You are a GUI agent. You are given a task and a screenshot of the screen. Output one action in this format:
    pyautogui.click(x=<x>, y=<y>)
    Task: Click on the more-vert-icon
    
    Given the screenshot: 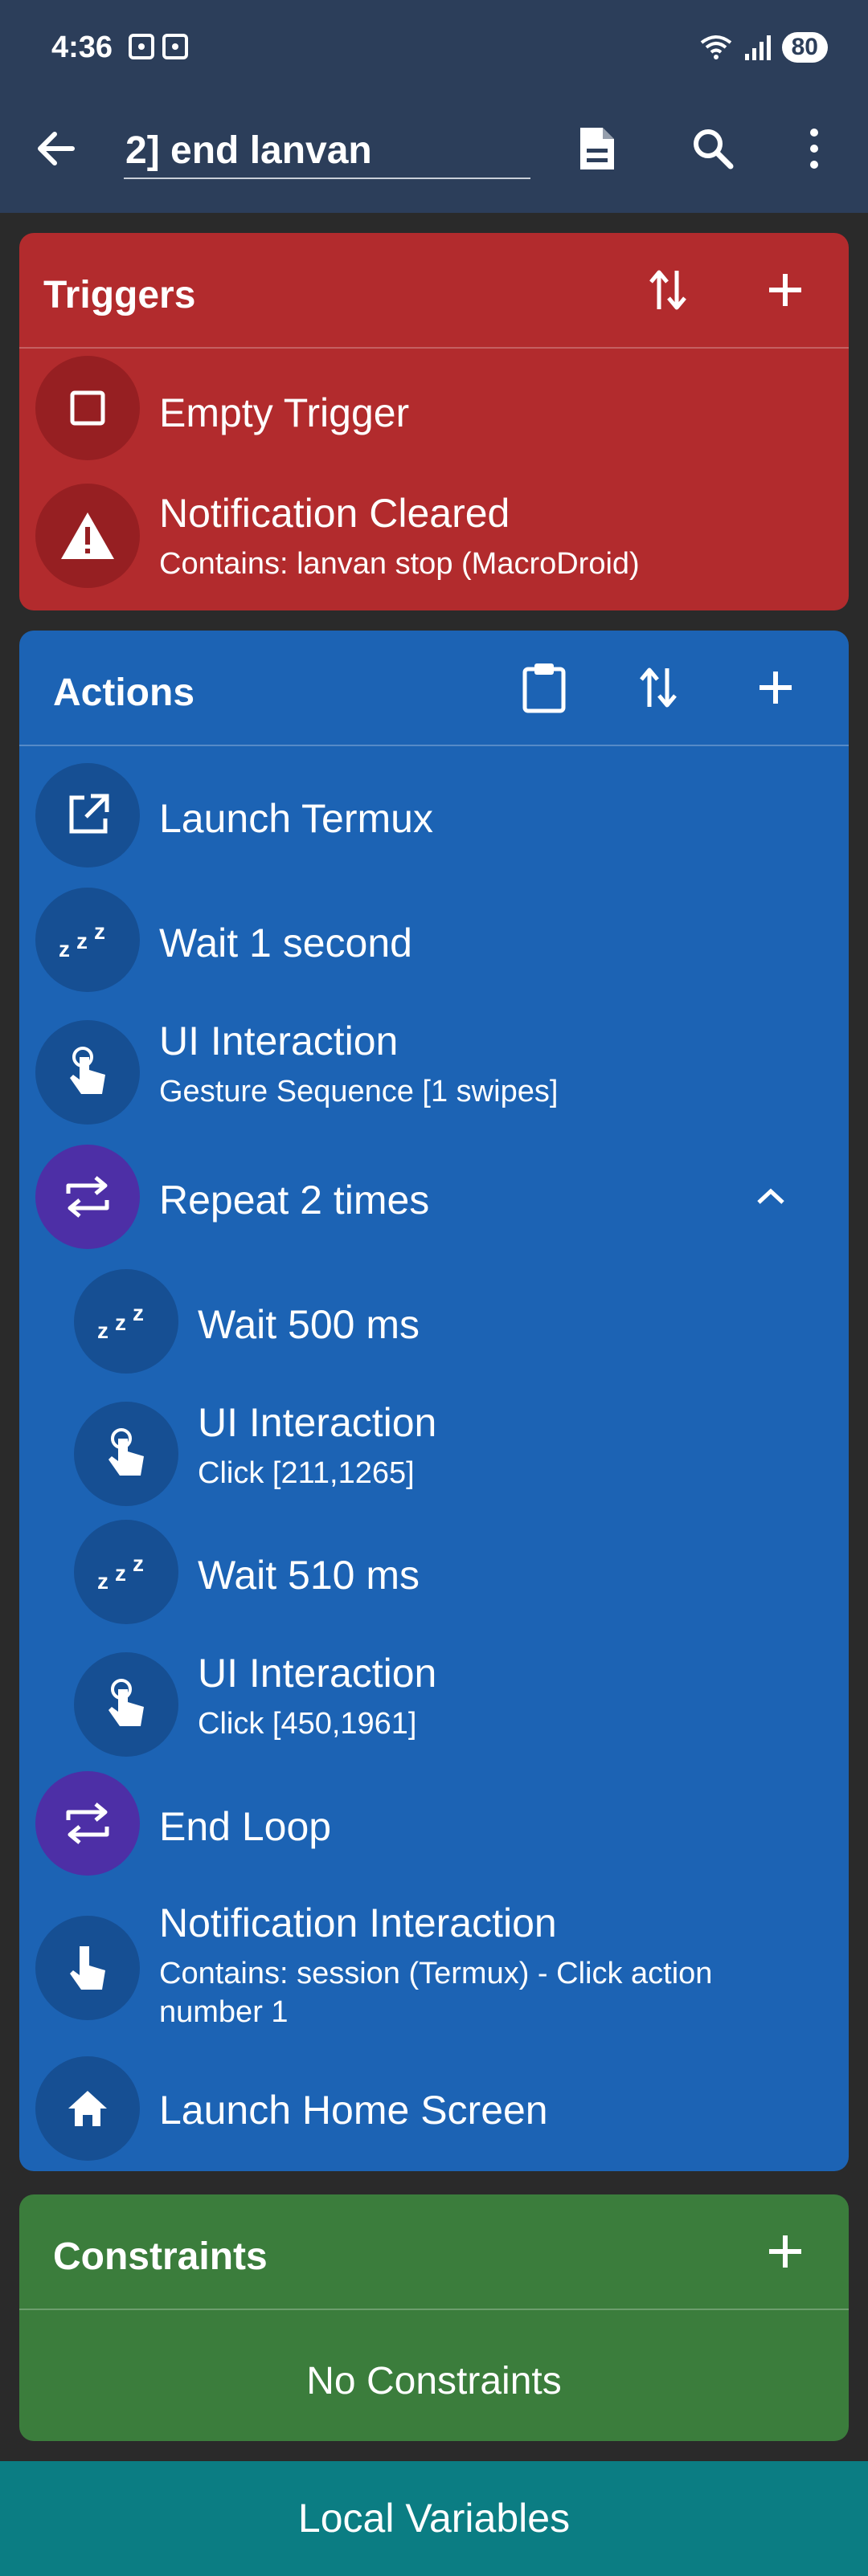 What is the action you would take?
    pyautogui.click(x=814, y=149)
    